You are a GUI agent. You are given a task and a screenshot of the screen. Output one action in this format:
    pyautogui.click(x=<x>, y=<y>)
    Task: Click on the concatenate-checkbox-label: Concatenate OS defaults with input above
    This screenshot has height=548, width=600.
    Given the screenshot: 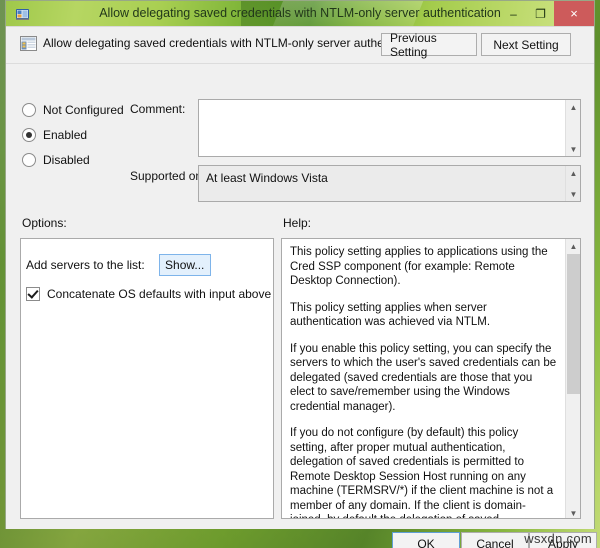 What is the action you would take?
    pyautogui.click(x=159, y=294)
    